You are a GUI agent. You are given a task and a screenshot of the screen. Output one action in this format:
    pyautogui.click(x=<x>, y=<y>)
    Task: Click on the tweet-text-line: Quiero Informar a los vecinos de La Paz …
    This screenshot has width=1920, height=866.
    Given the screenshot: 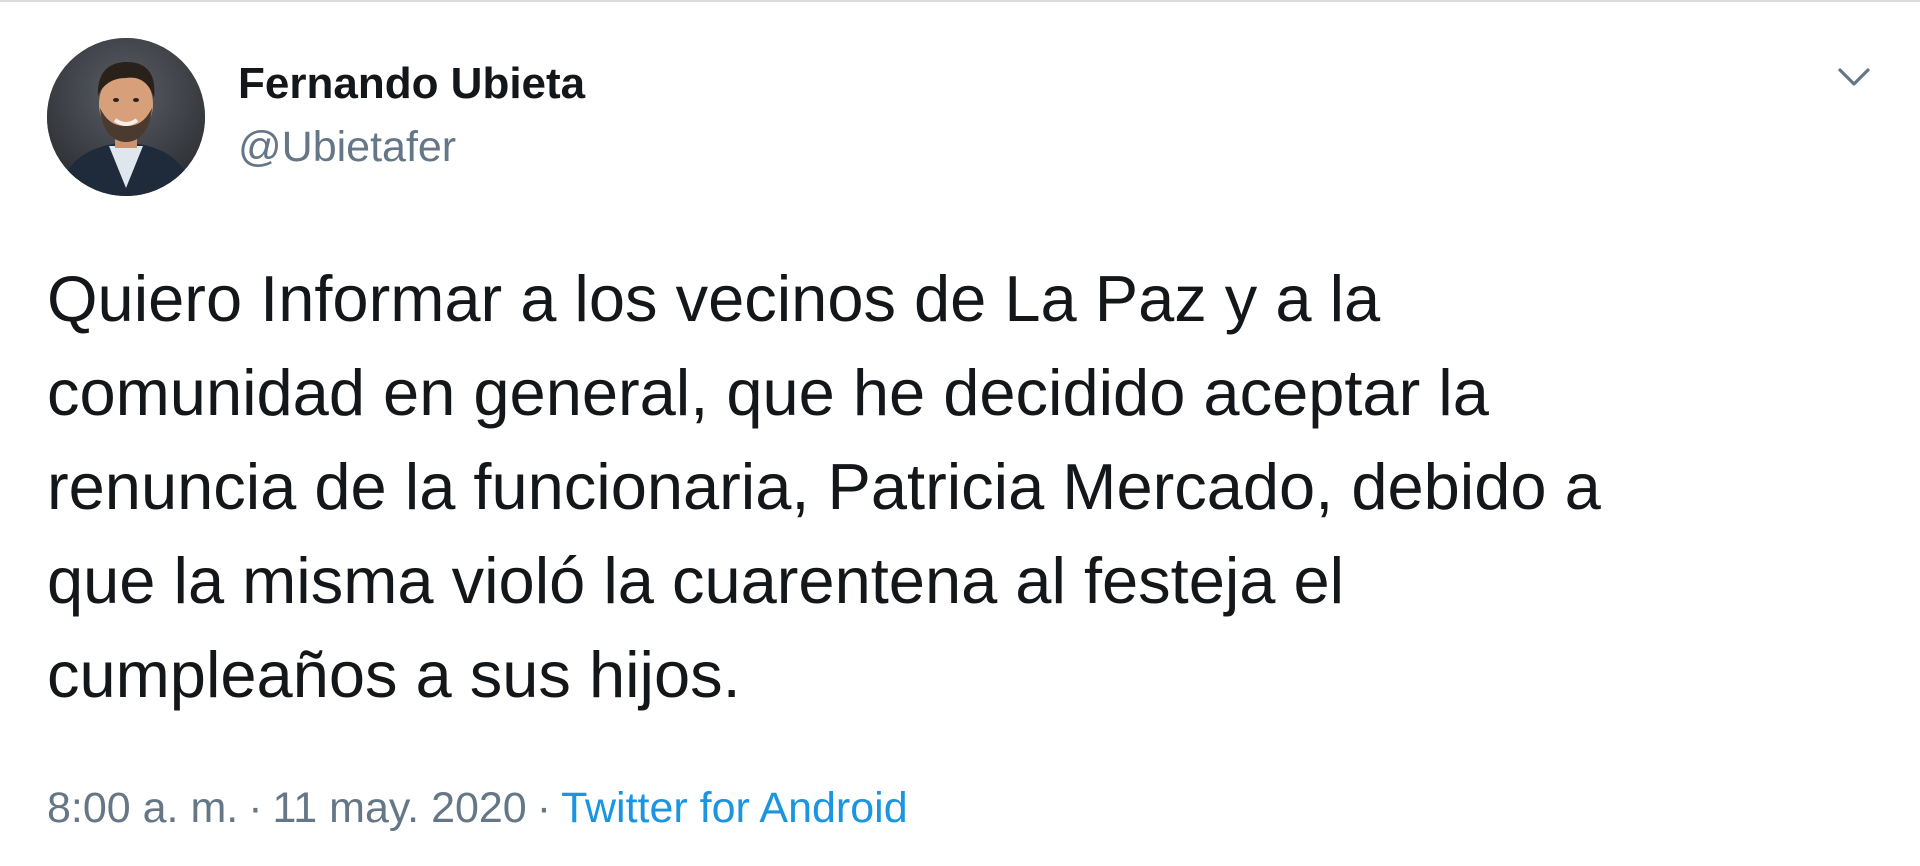 What is the action you would take?
    pyautogui.click(x=714, y=298)
    